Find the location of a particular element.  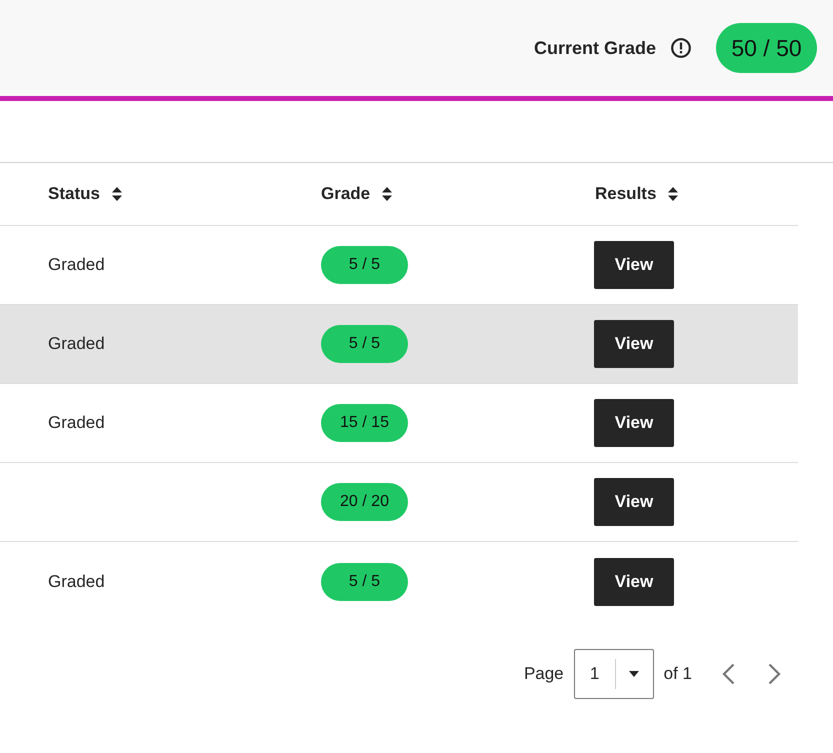

next-page-button is located at coordinates (774, 674).